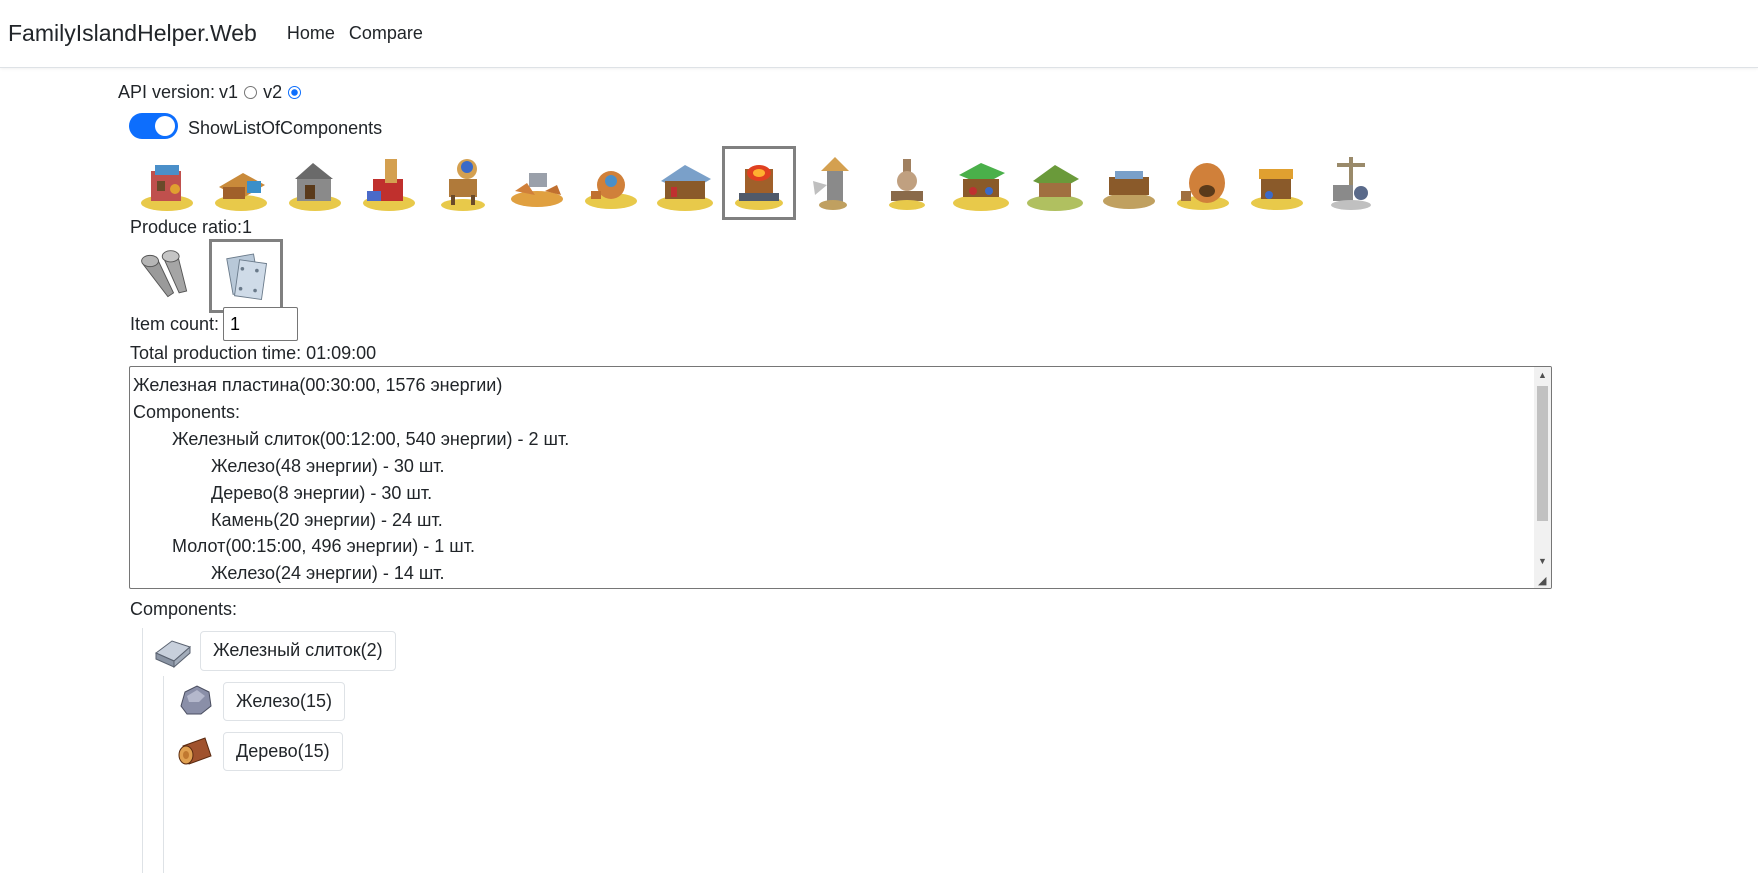 This screenshot has height=873, width=1758. Describe the element at coordinates (187, 411) in the screenshot. I see `detail-line: Components:` at that location.